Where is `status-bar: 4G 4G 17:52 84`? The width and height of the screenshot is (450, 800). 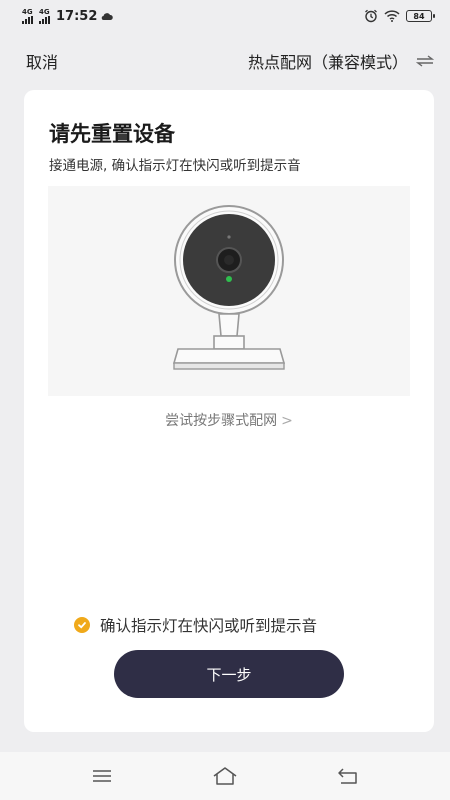
status-bar: 4G 4G 17:52 84 is located at coordinates (225, 16).